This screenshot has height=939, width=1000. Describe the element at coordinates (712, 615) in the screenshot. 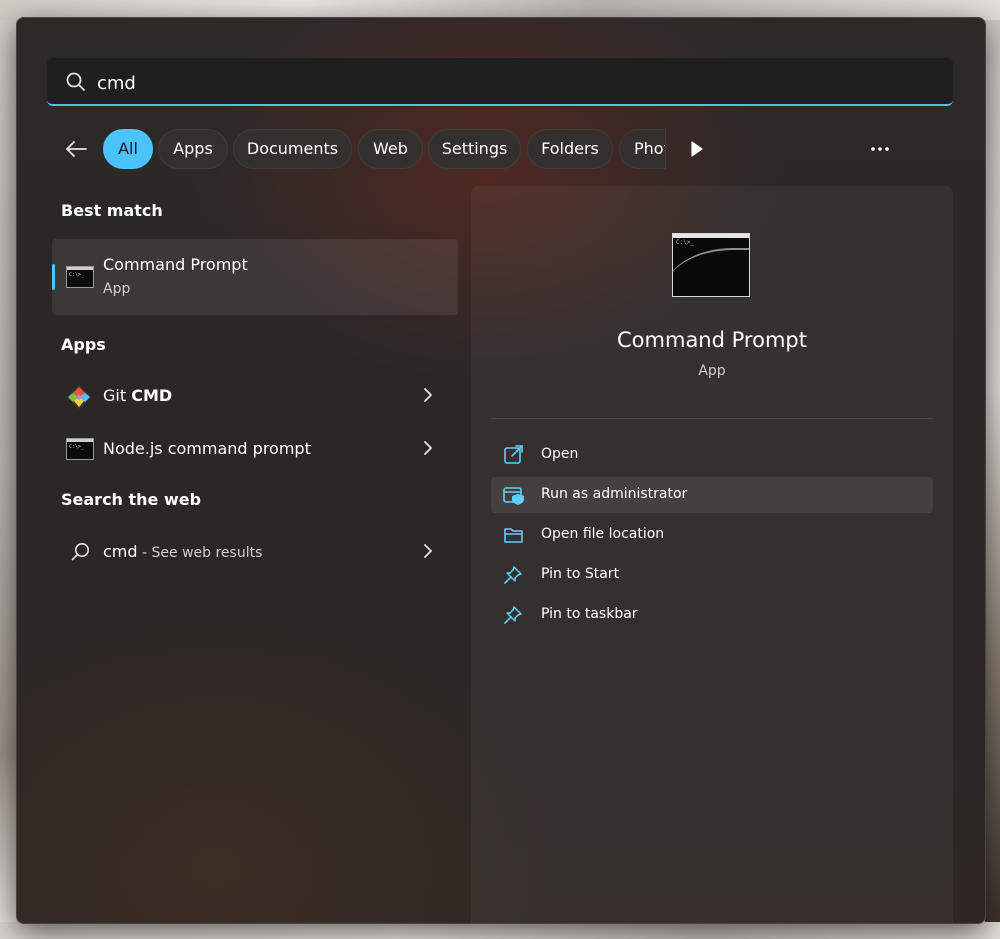

I see `action-pin-to-taskbar: Pin to taskbar` at that location.